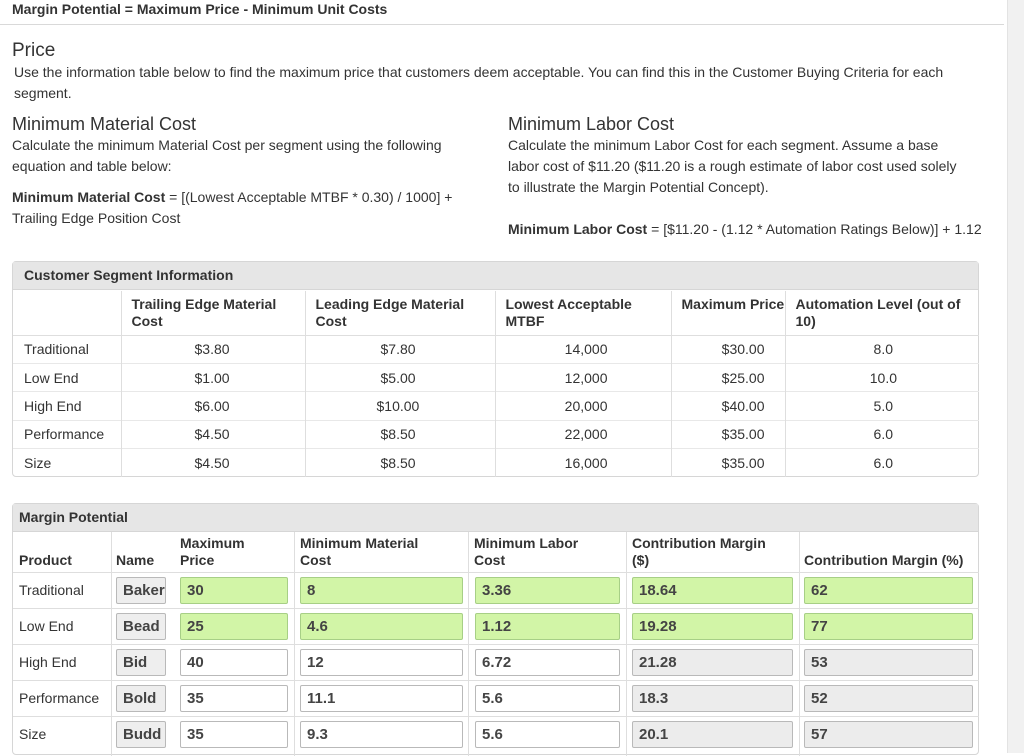 The height and width of the screenshot is (756, 1024). Describe the element at coordinates (1015, 376) in the screenshot. I see `vertical-scrollbar` at that location.